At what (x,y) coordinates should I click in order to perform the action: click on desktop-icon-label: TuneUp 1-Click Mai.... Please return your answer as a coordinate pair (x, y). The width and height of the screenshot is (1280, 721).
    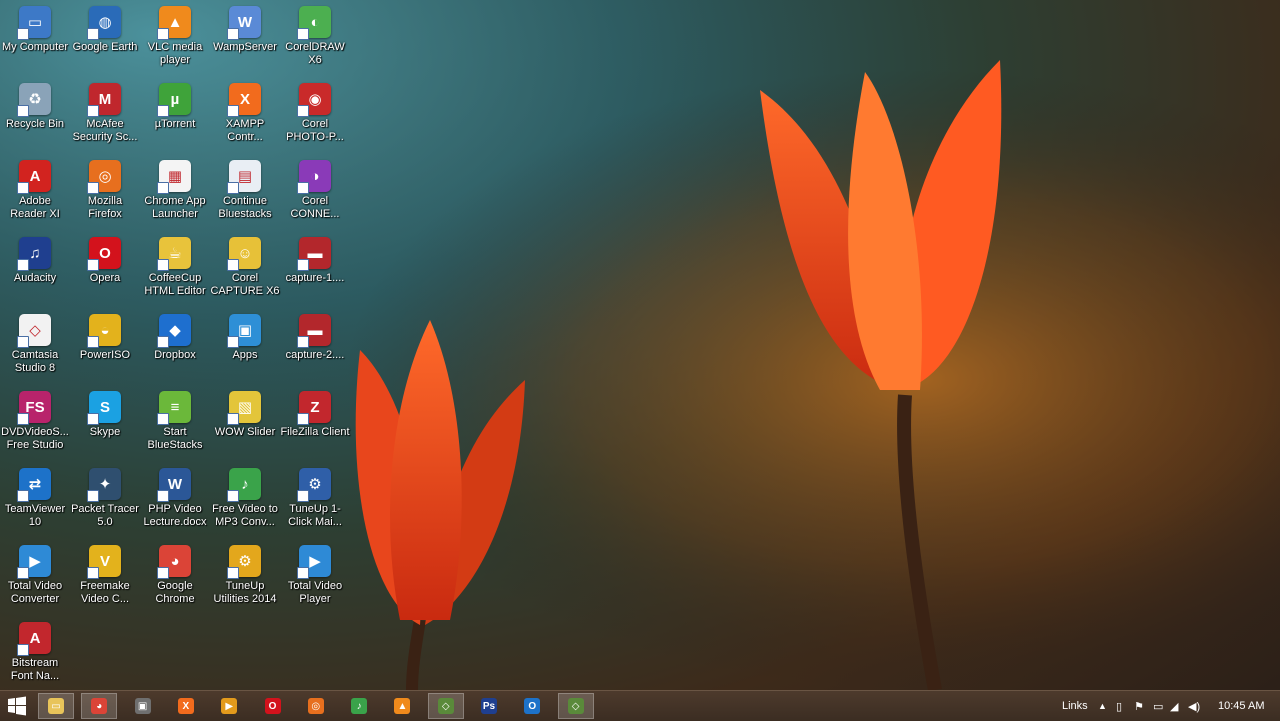
    Looking at the image, I should click on (315, 515).